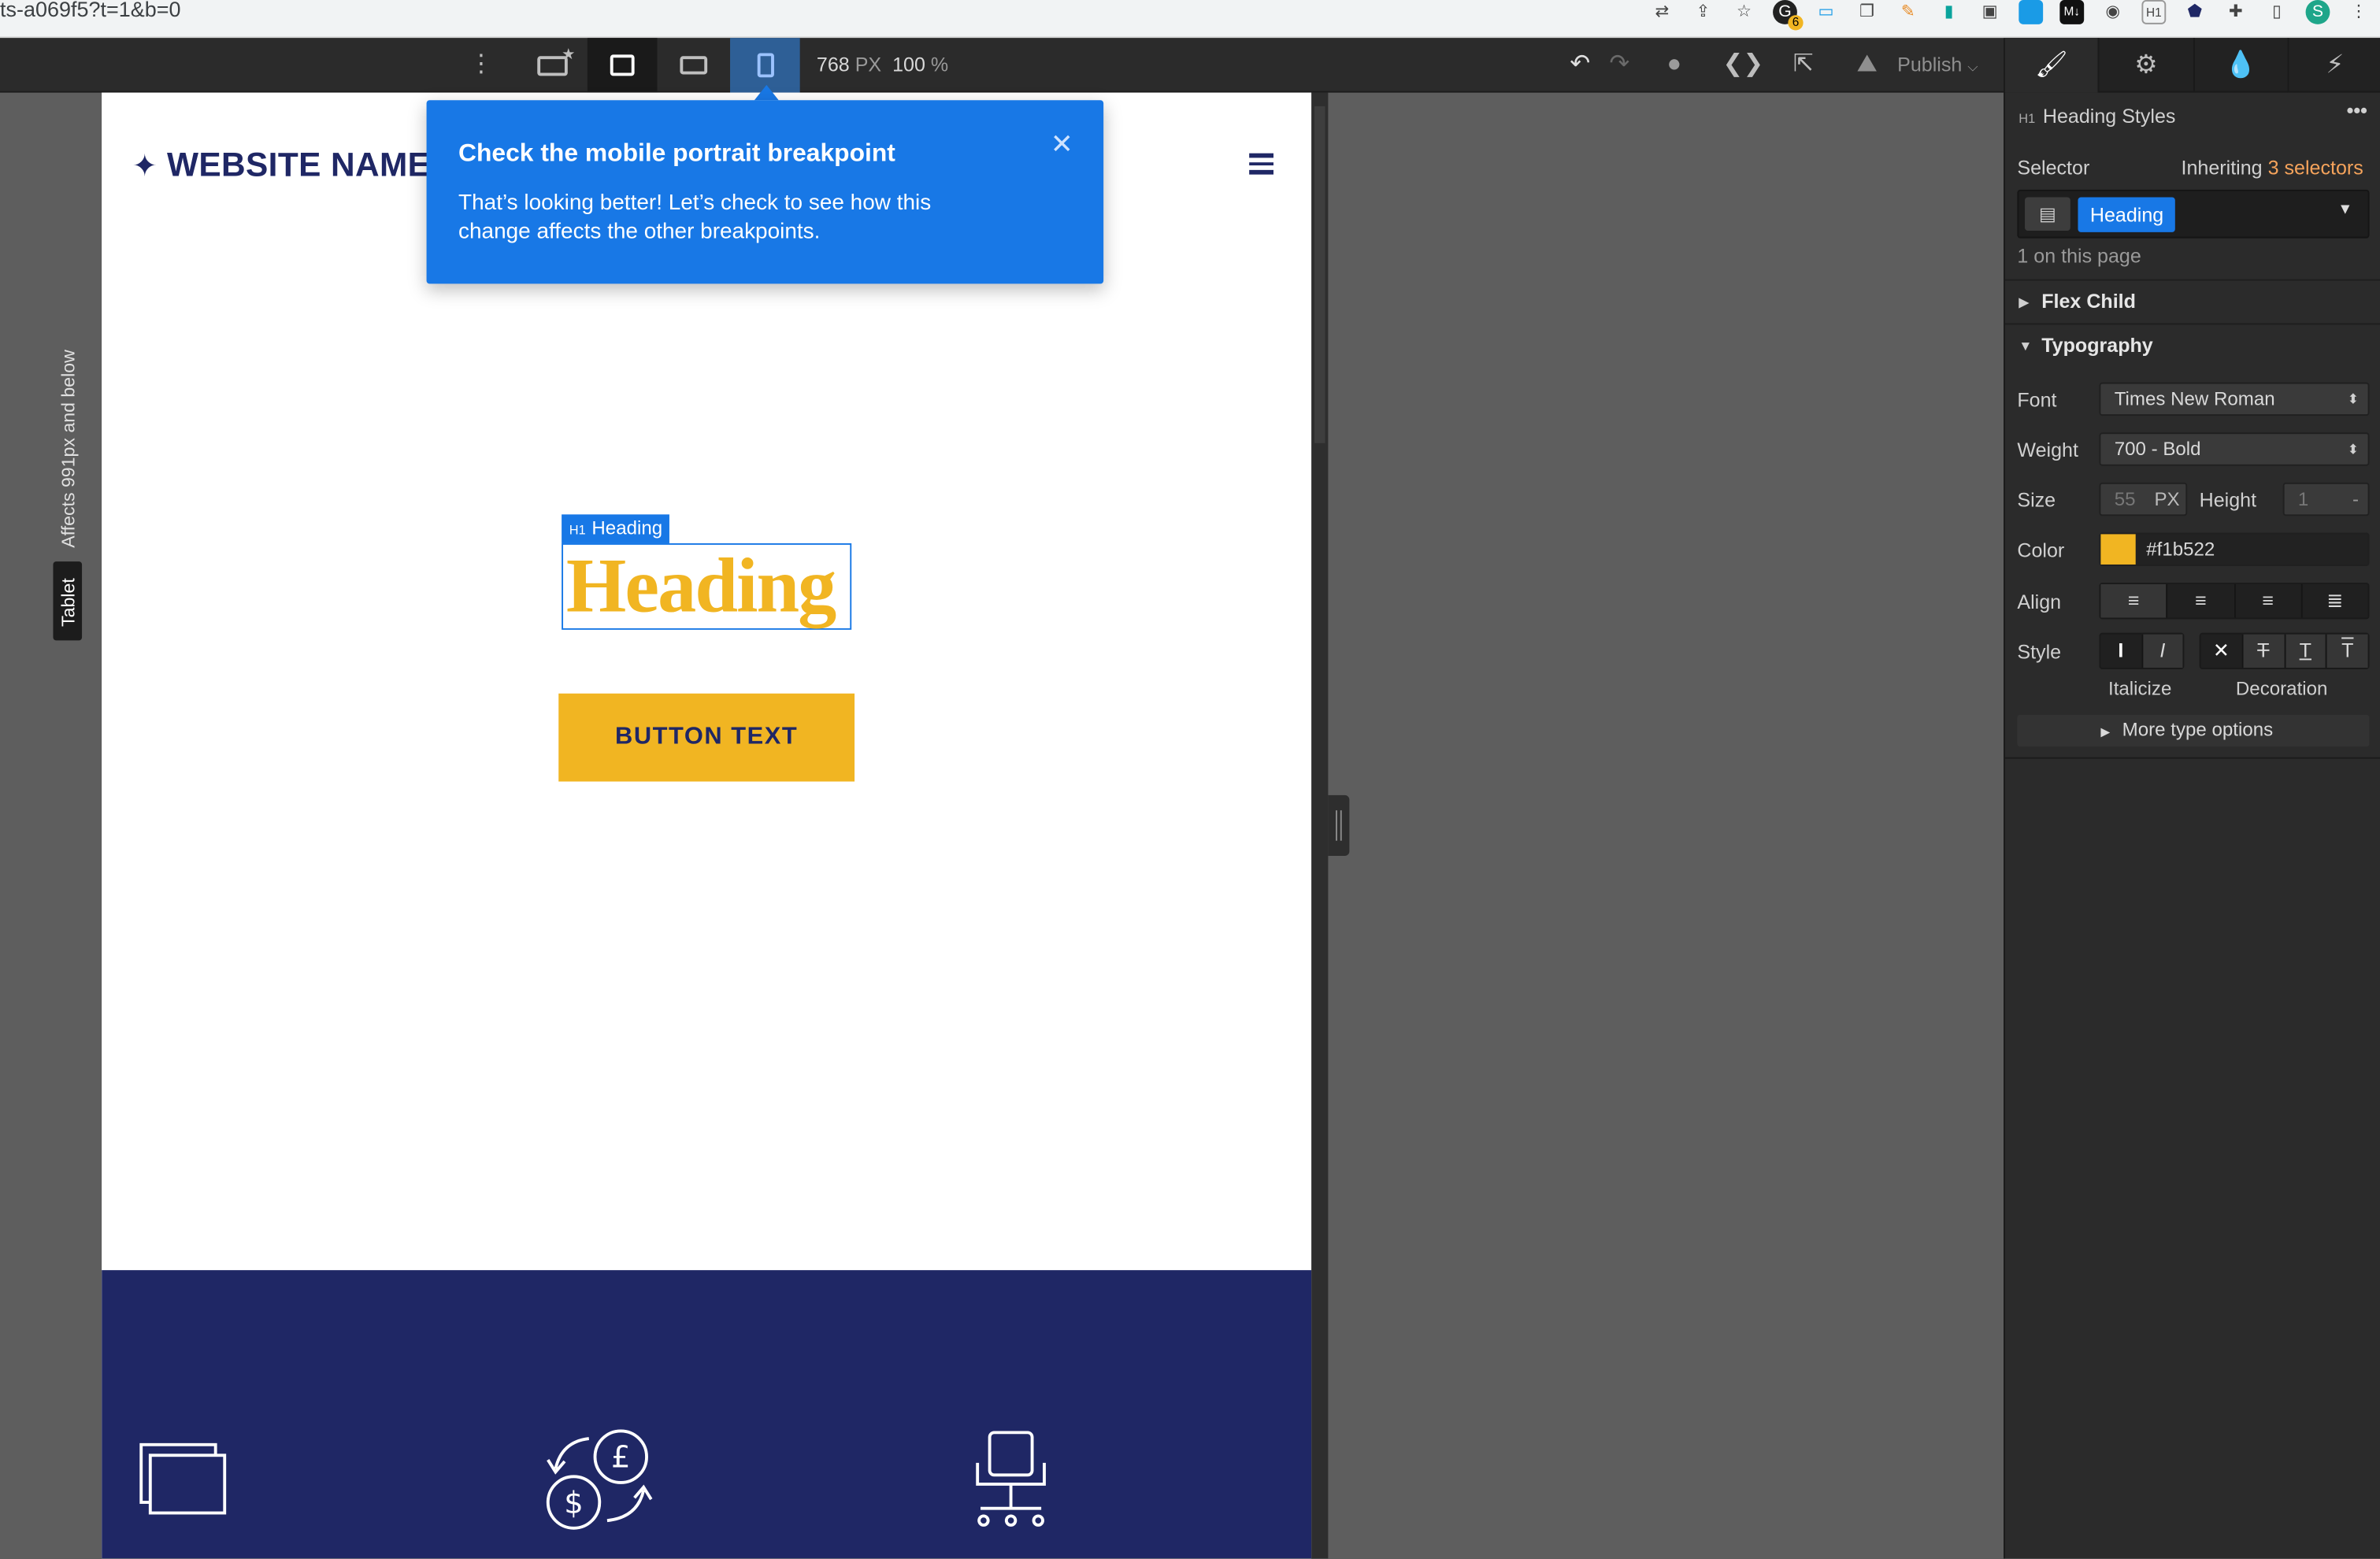 The image size is (2380, 1559). I want to click on video-extension-icon: ▭, so click(1826, 12).